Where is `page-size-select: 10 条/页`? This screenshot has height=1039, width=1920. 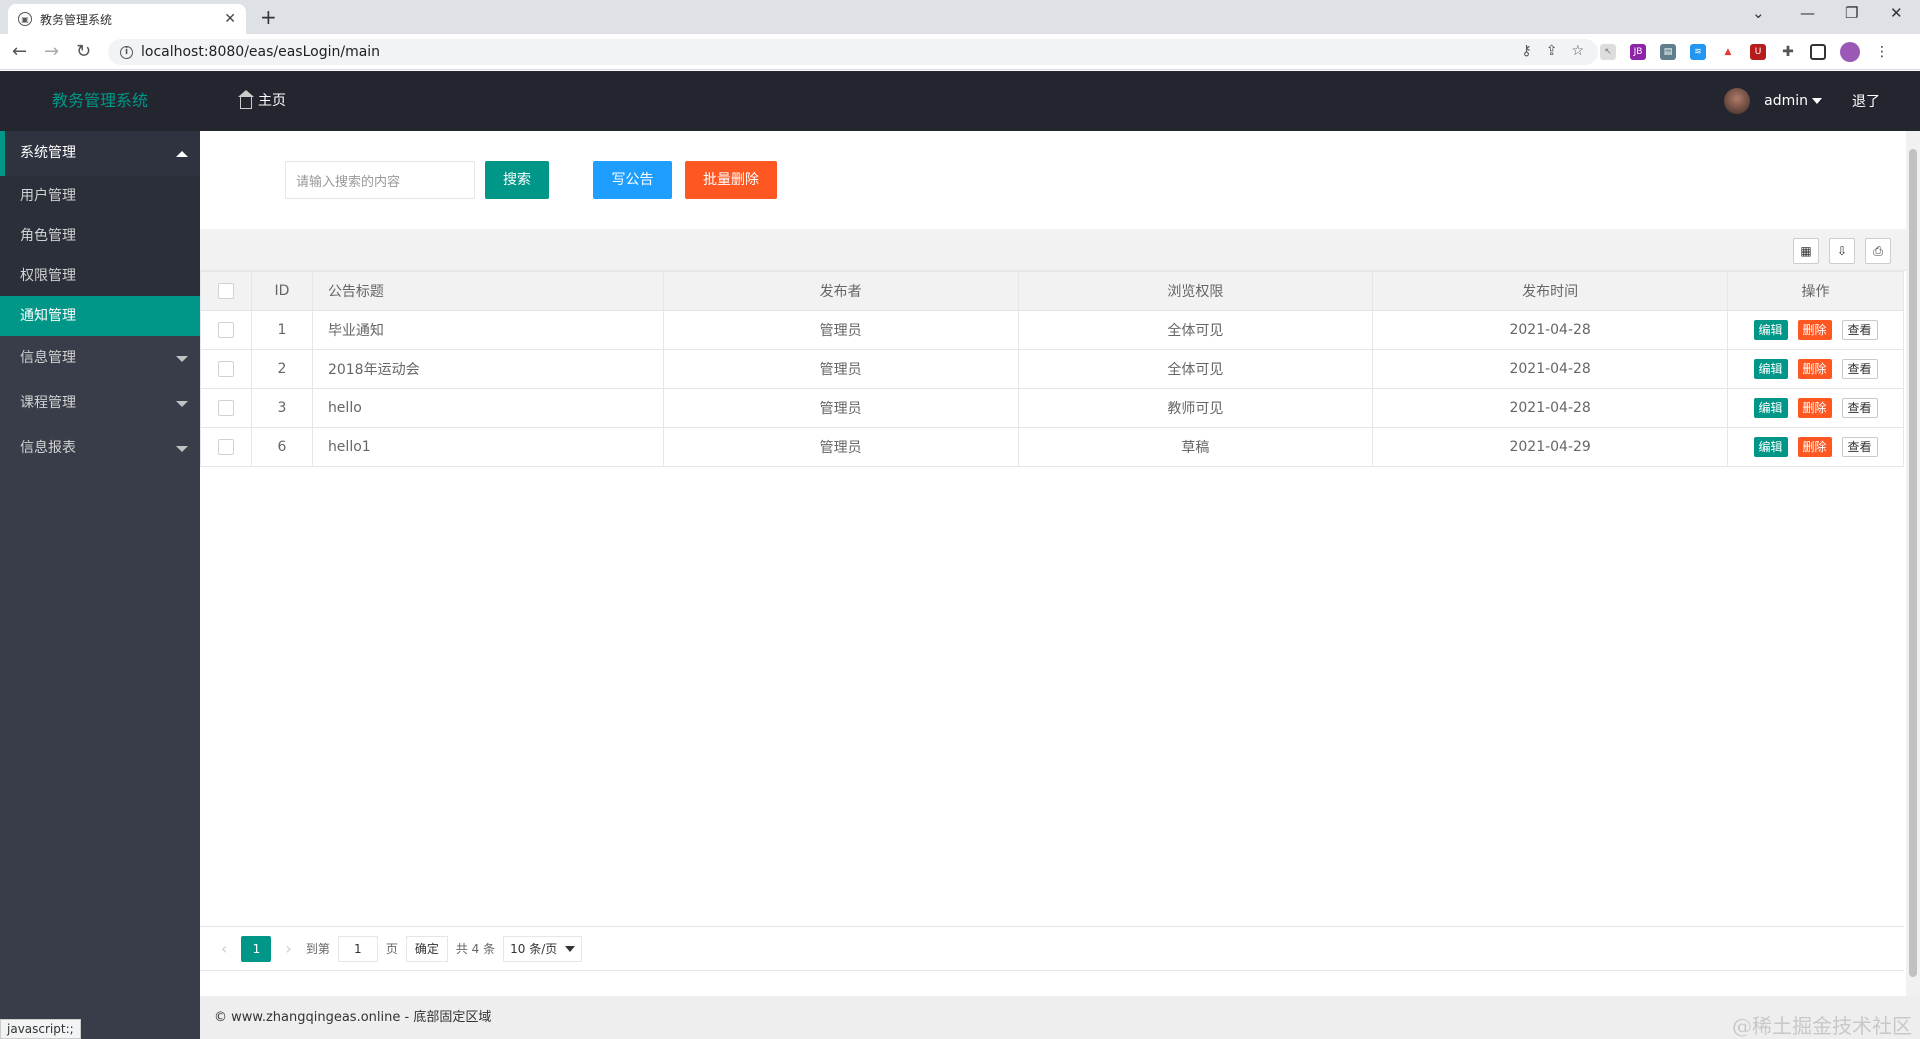
page-size-select: 10 条/页 is located at coordinates (543, 948).